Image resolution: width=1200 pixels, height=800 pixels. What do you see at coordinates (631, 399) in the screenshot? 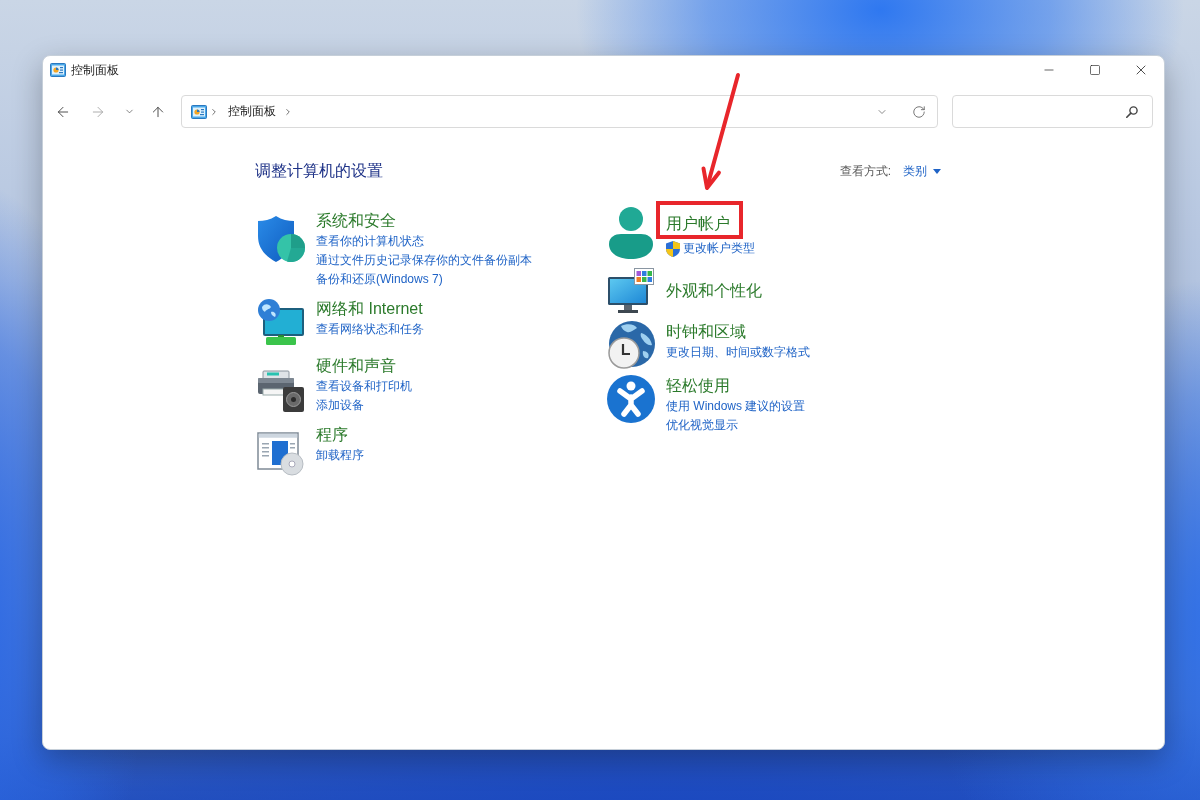
I see `accessibility-icon` at bounding box center [631, 399].